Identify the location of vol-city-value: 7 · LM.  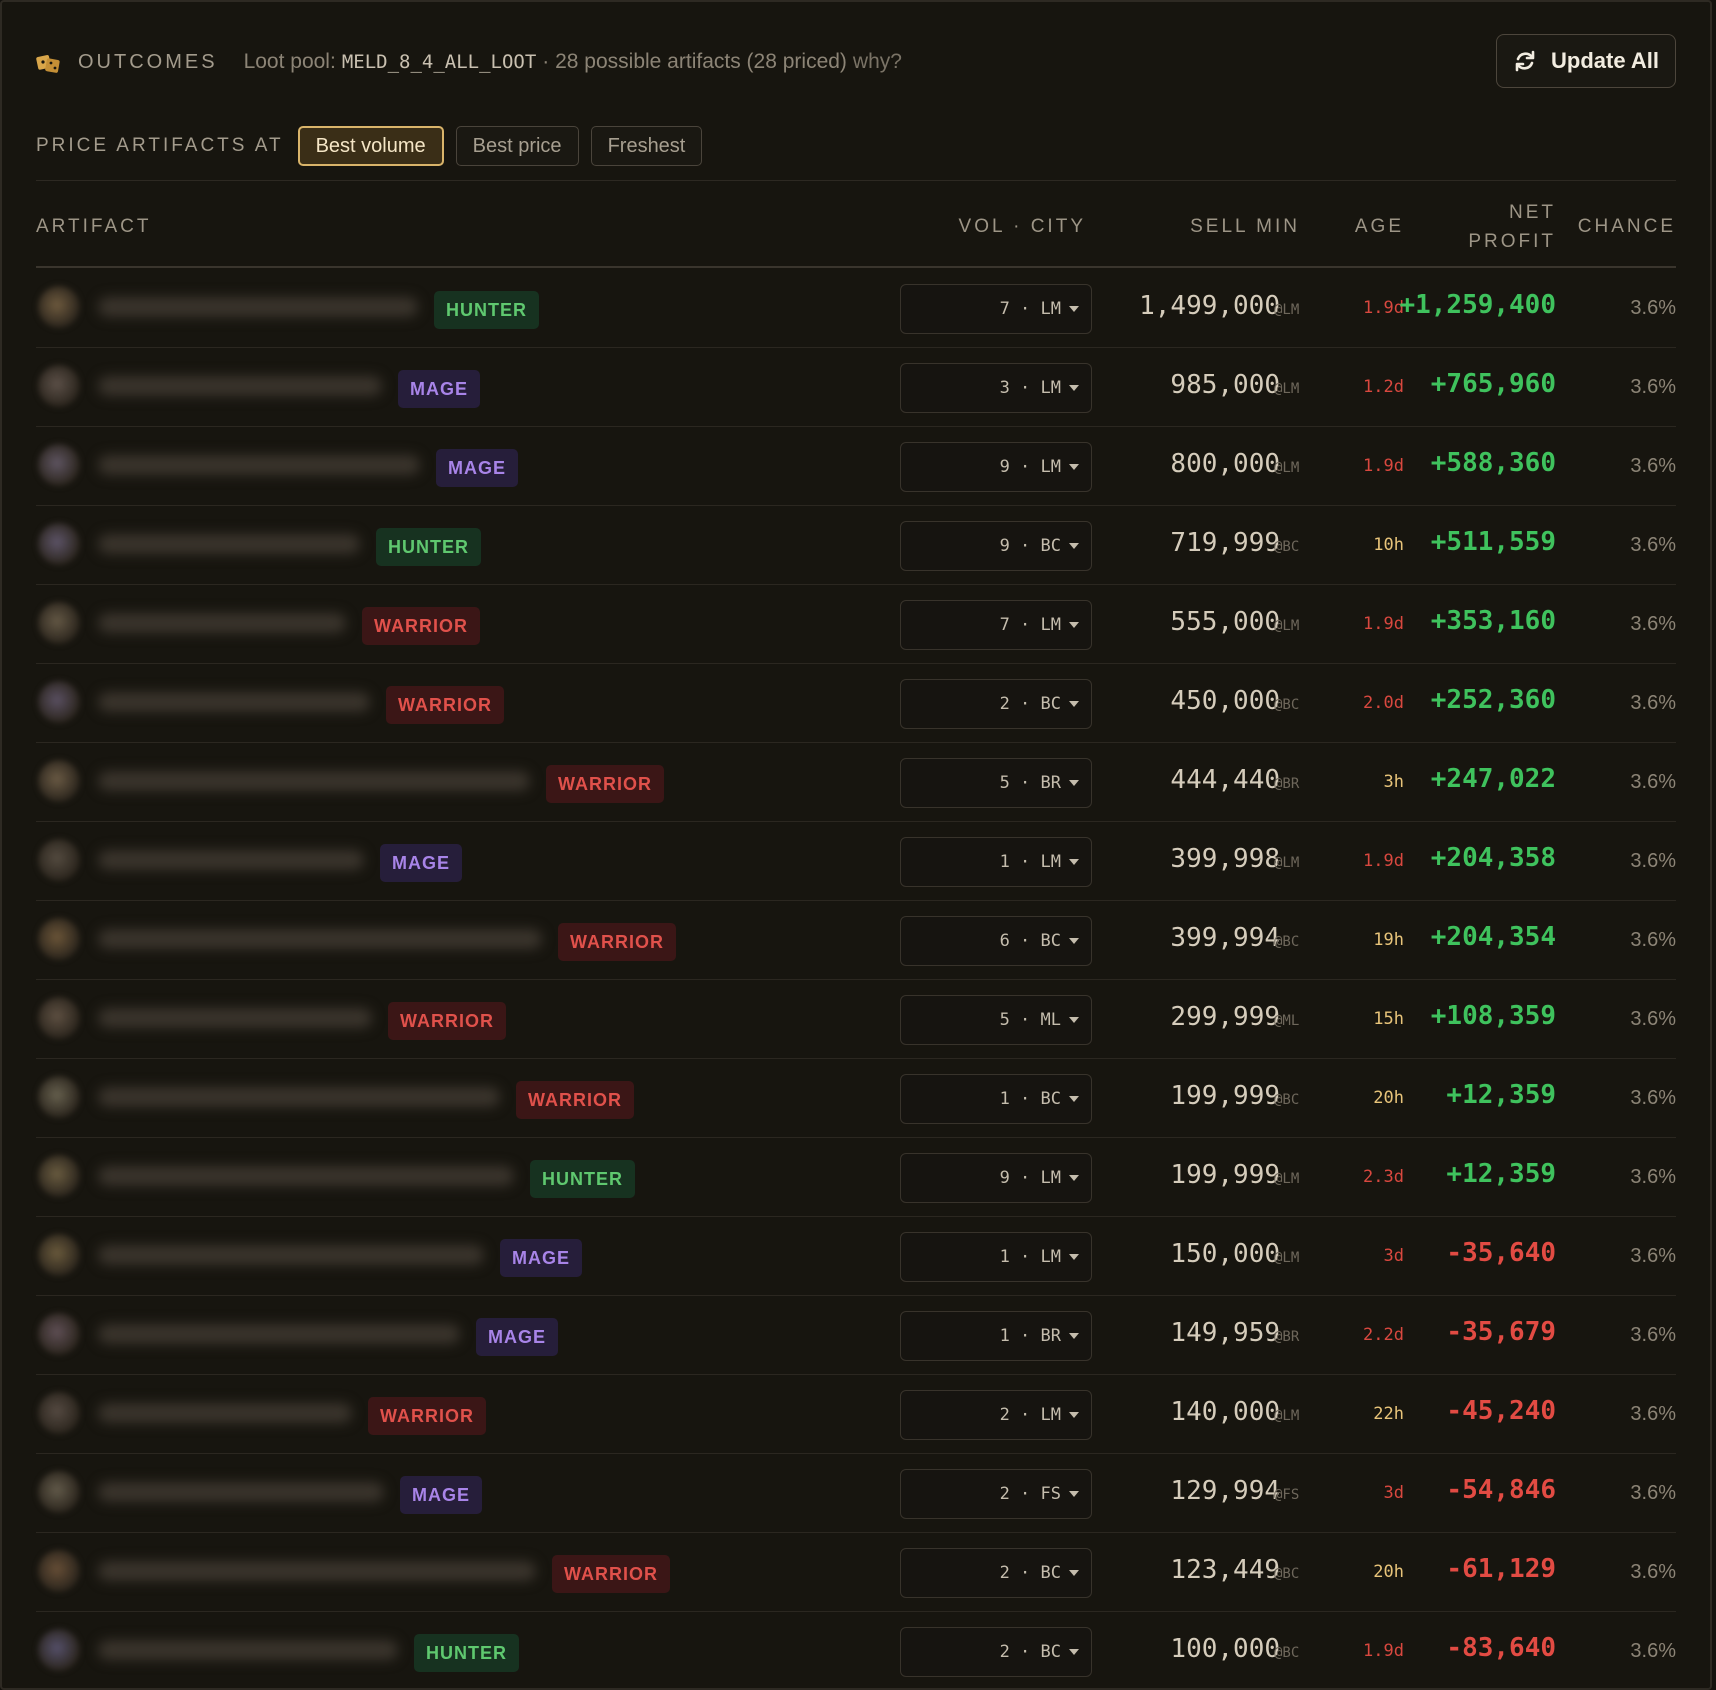
(1030, 309).